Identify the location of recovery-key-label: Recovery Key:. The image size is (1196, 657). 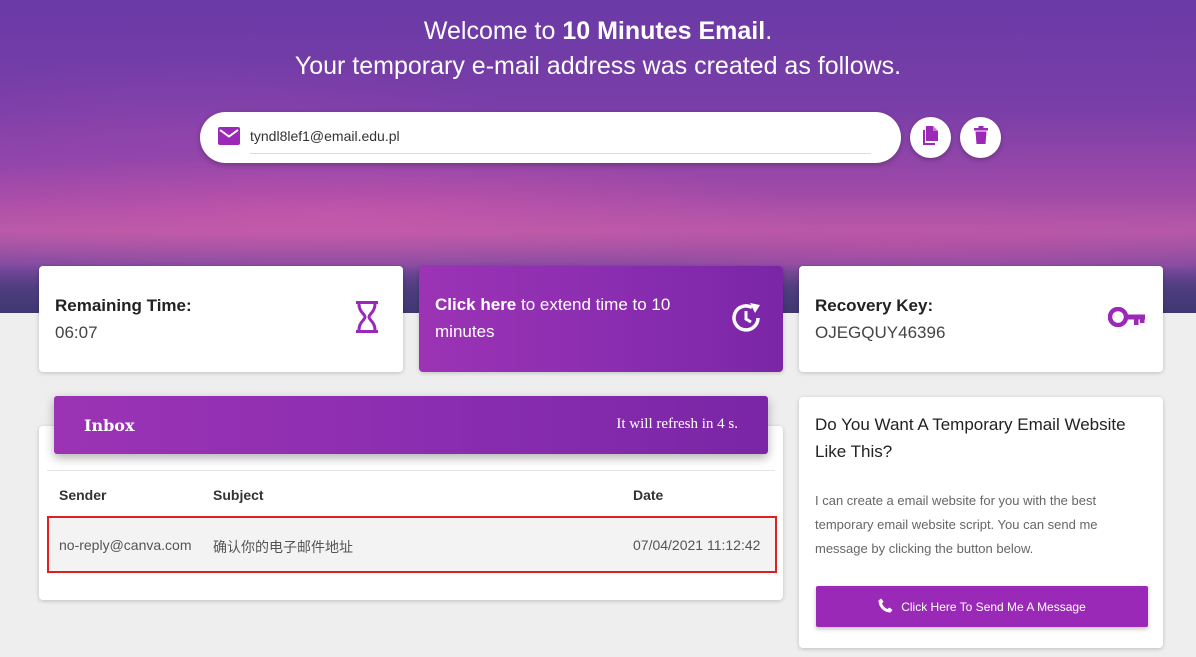
(874, 305).